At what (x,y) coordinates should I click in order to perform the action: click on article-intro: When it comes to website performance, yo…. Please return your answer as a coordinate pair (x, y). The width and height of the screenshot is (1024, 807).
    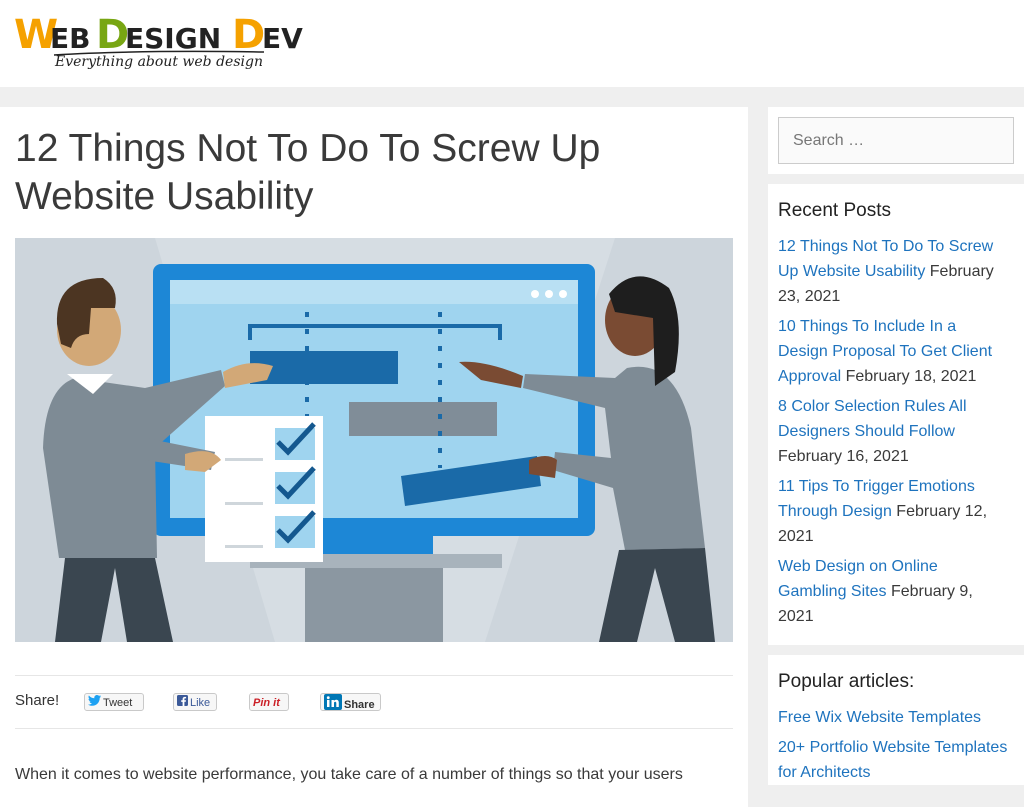
    Looking at the image, I should click on (349, 774).